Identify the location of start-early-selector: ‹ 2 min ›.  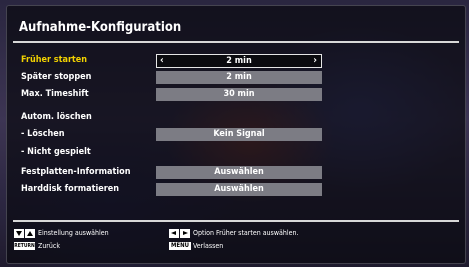
(239, 61).